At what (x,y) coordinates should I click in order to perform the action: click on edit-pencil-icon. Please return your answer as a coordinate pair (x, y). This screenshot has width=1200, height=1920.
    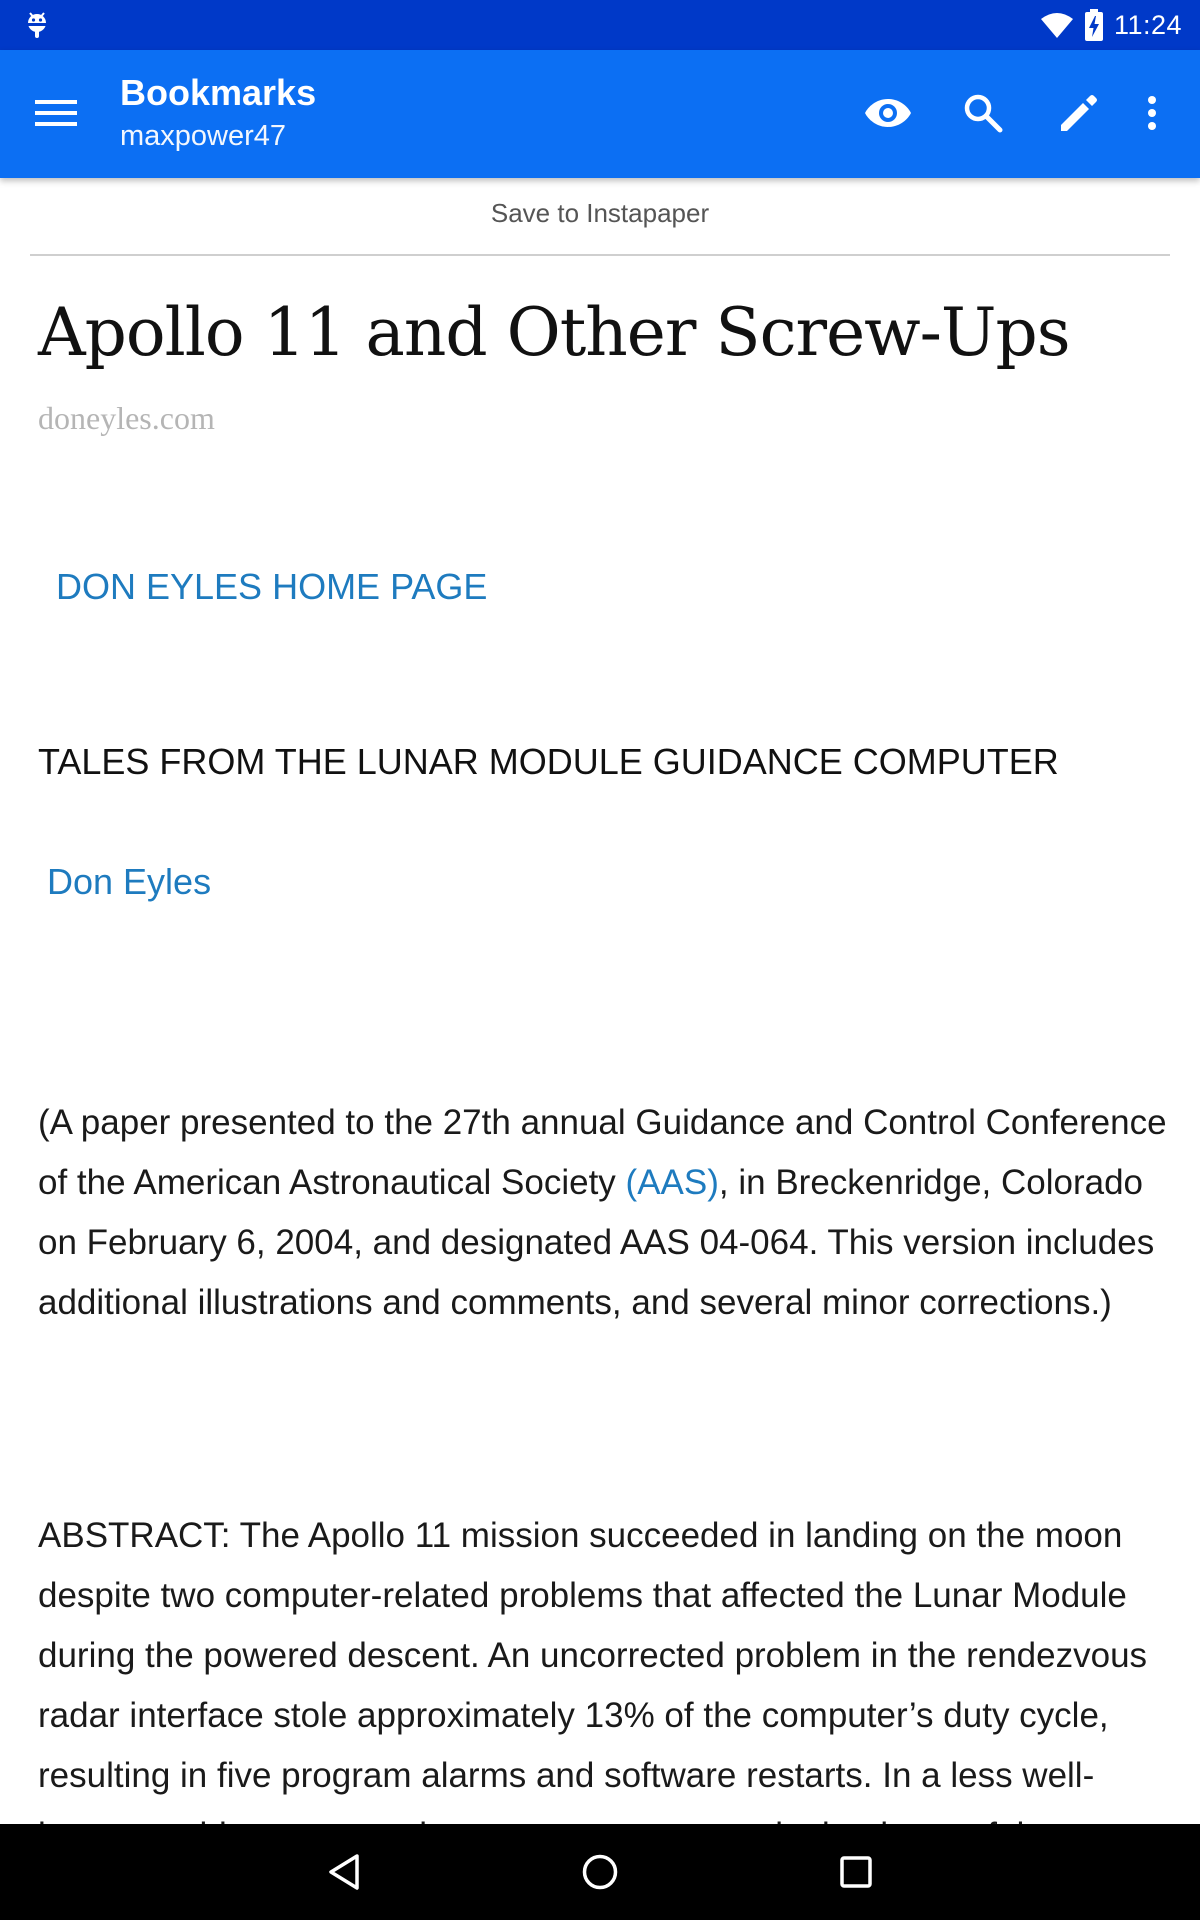
    Looking at the image, I should click on (1079, 113).